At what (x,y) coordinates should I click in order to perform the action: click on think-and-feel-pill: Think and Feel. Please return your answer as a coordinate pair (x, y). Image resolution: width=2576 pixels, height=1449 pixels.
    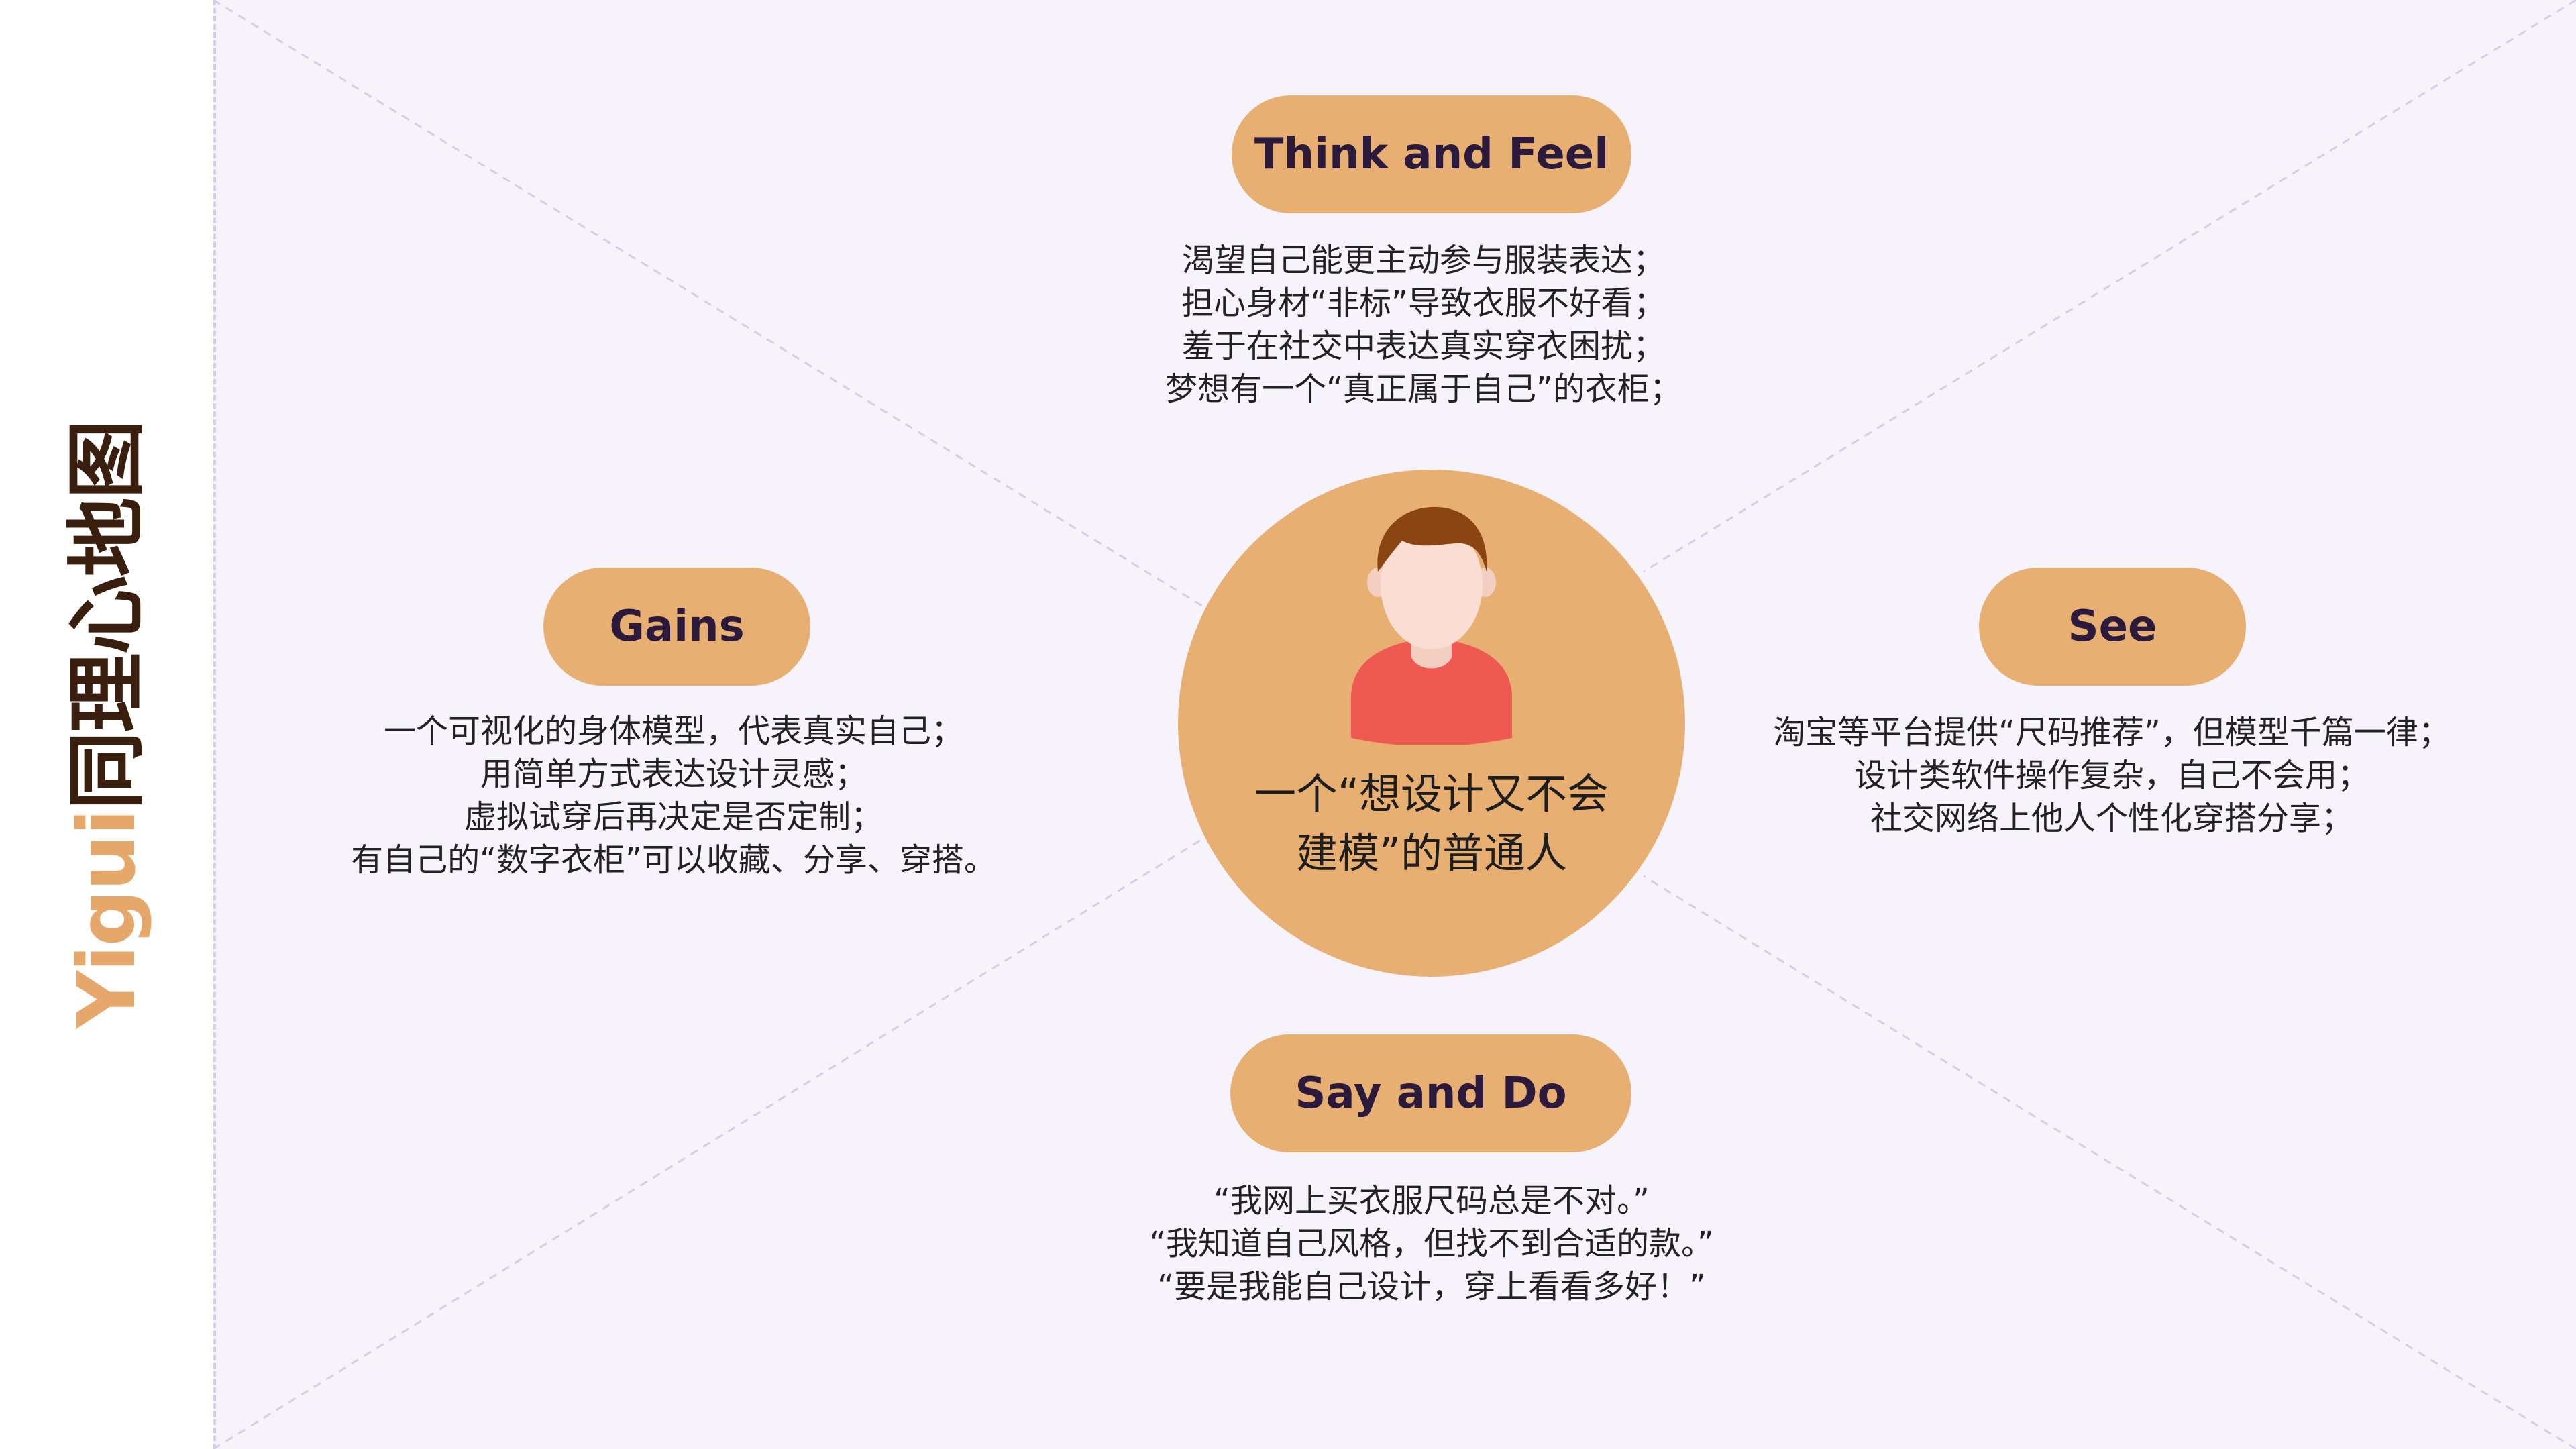
    Looking at the image, I should click on (1431, 154).